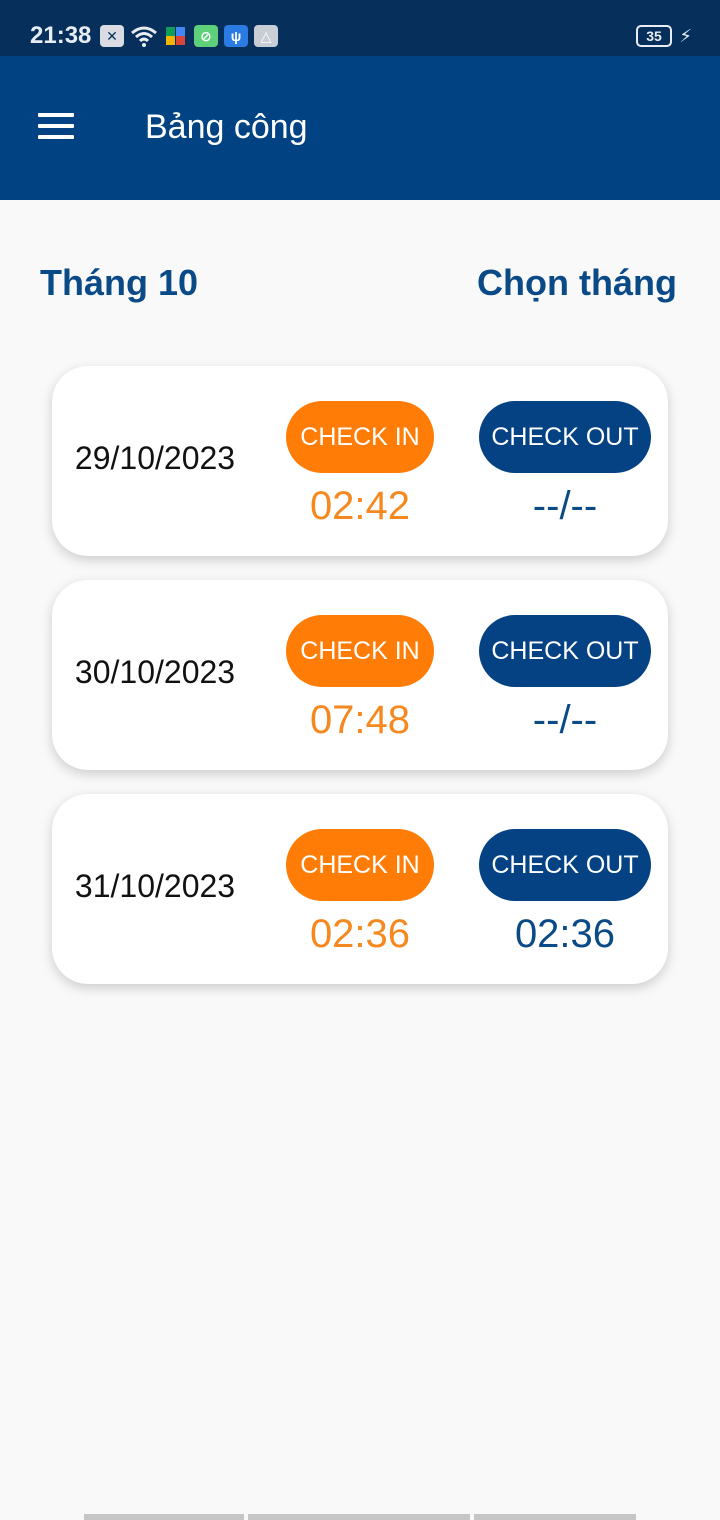 The width and height of the screenshot is (720, 1520). Describe the element at coordinates (226, 127) in the screenshot. I see `page-title: Bảng công` at that location.